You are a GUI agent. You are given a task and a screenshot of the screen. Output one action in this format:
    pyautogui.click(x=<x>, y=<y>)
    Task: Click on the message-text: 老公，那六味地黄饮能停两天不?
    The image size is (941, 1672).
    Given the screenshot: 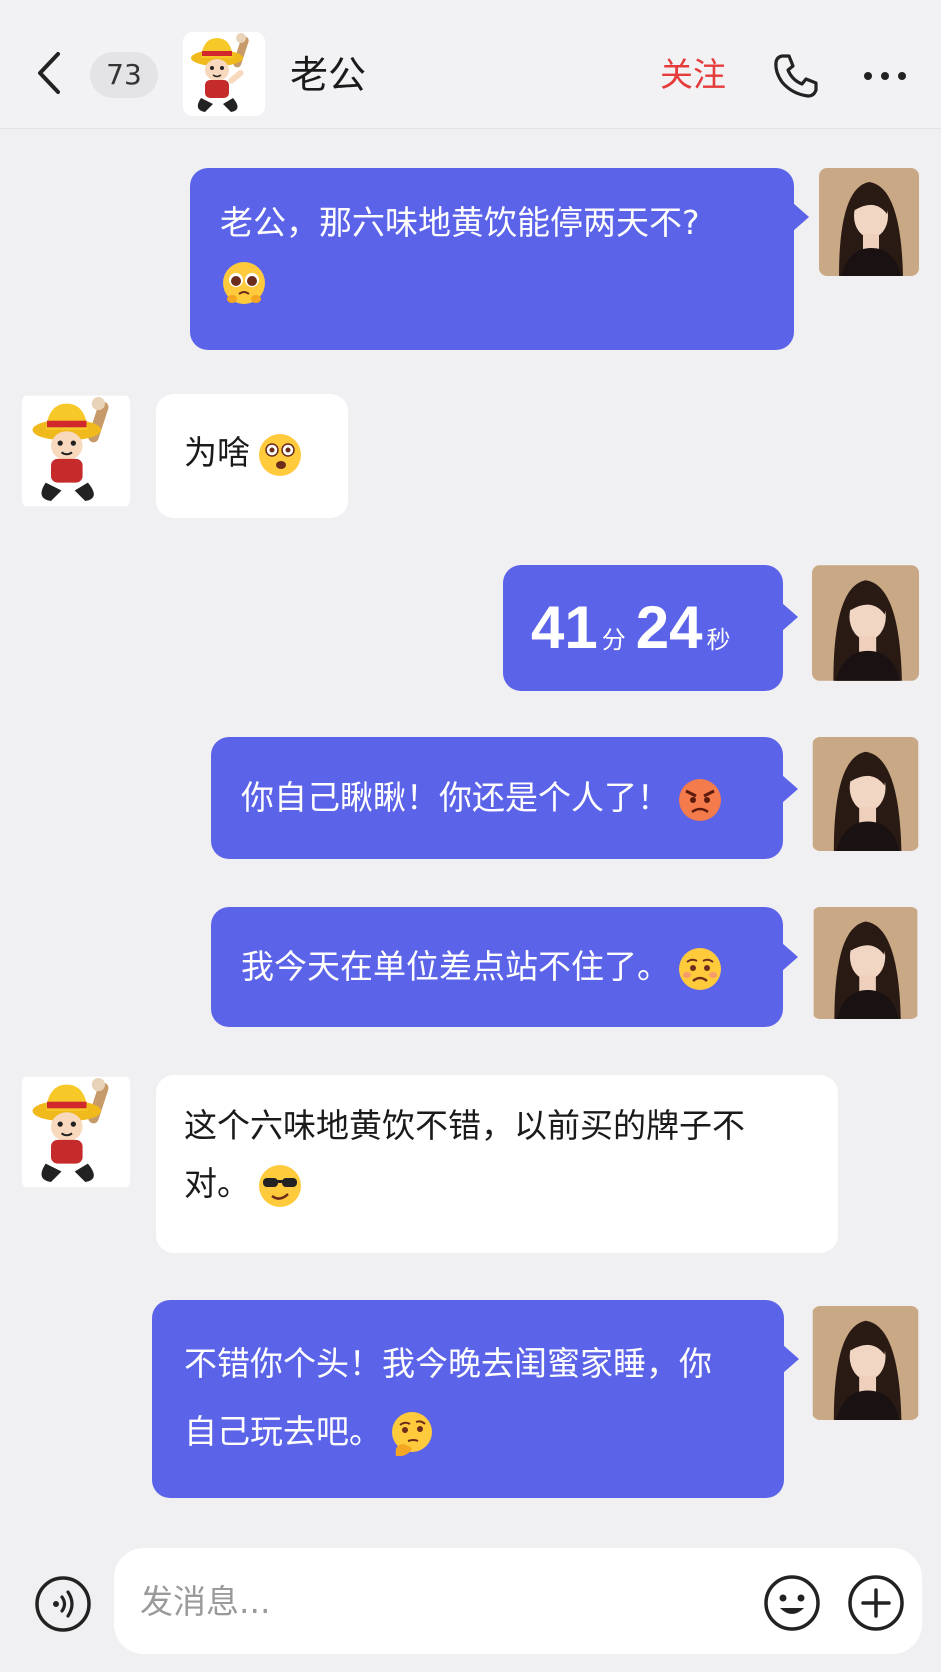 What is the action you would take?
    pyautogui.click(x=460, y=222)
    